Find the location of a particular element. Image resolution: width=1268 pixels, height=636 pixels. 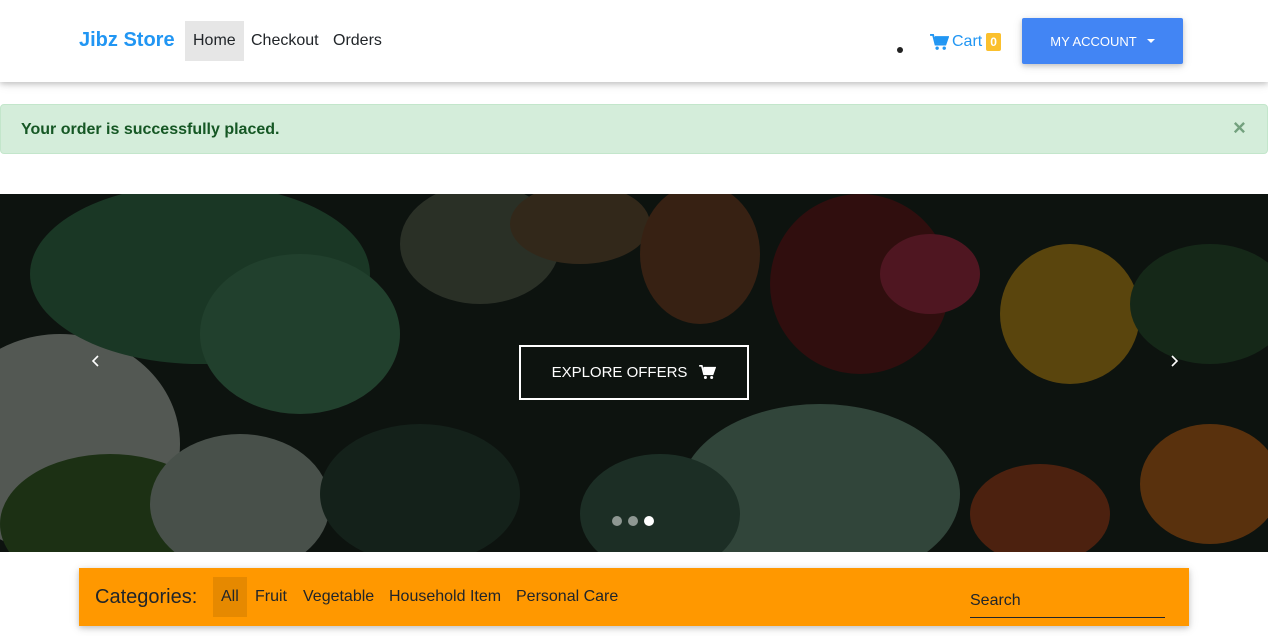

nav-orders: Orders is located at coordinates (357, 41).